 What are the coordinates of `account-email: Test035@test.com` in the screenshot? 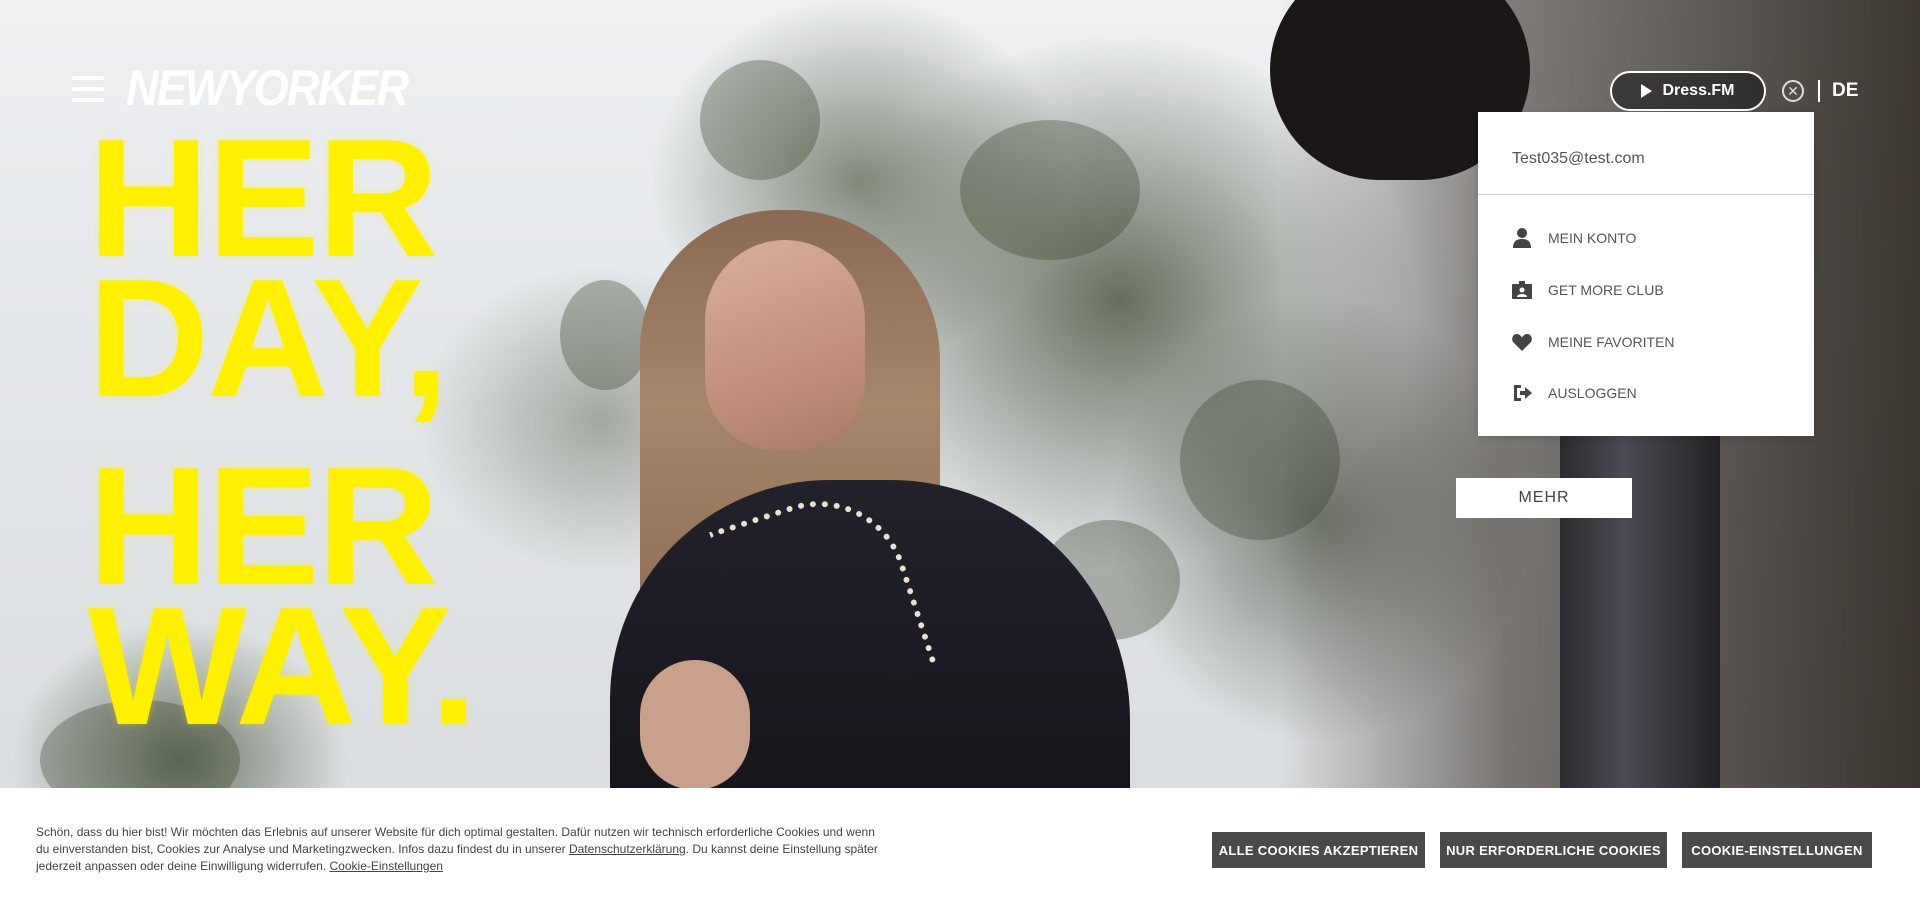 It's located at (1578, 158).